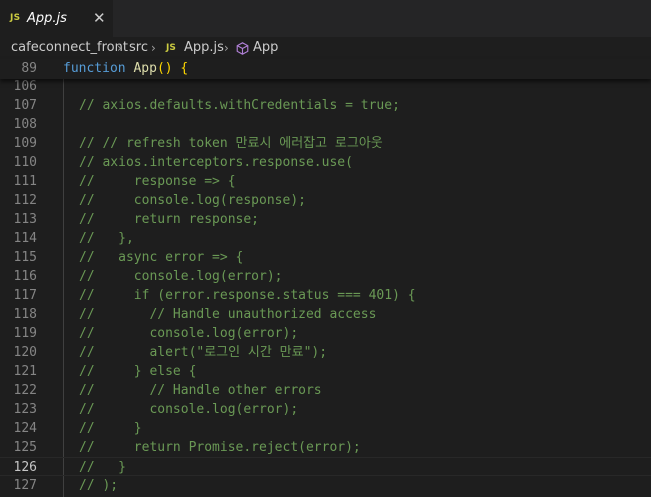 The image size is (651, 497). I want to click on code-line: 115 // async error => {, so click(325, 257).